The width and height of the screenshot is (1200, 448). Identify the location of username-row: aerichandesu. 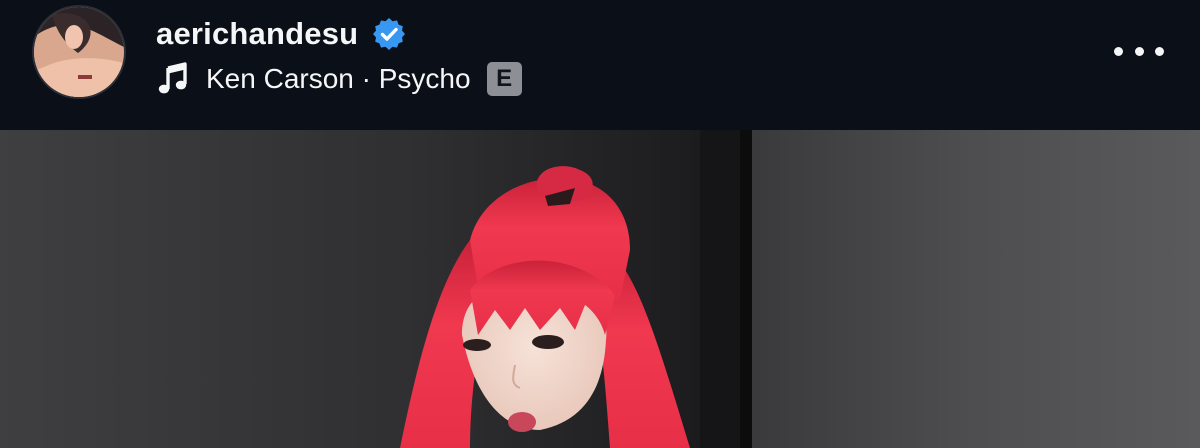
(281, 34).